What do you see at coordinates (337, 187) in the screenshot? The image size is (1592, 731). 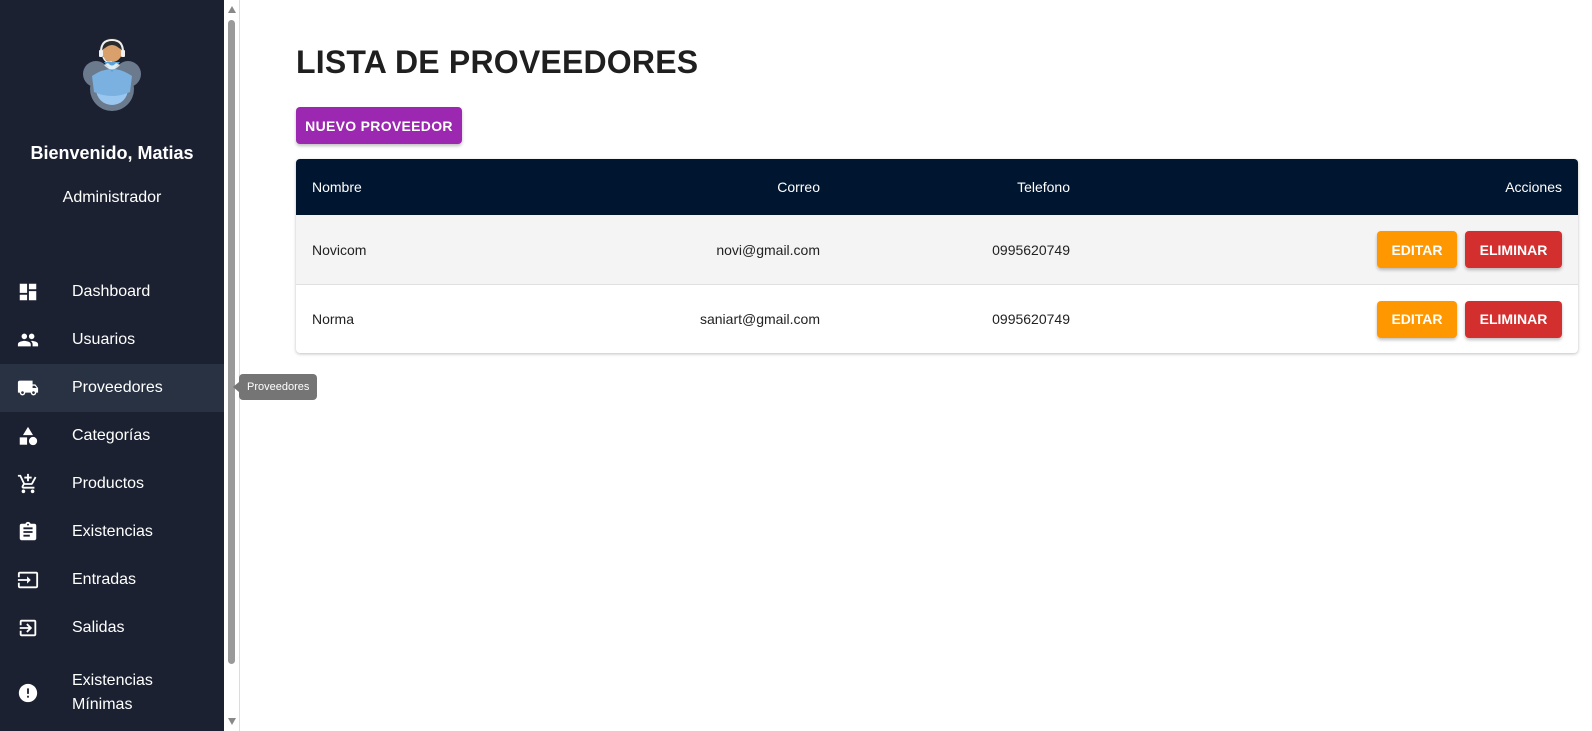 I see `header-name: Nombre` at bounding box center [337, 187].